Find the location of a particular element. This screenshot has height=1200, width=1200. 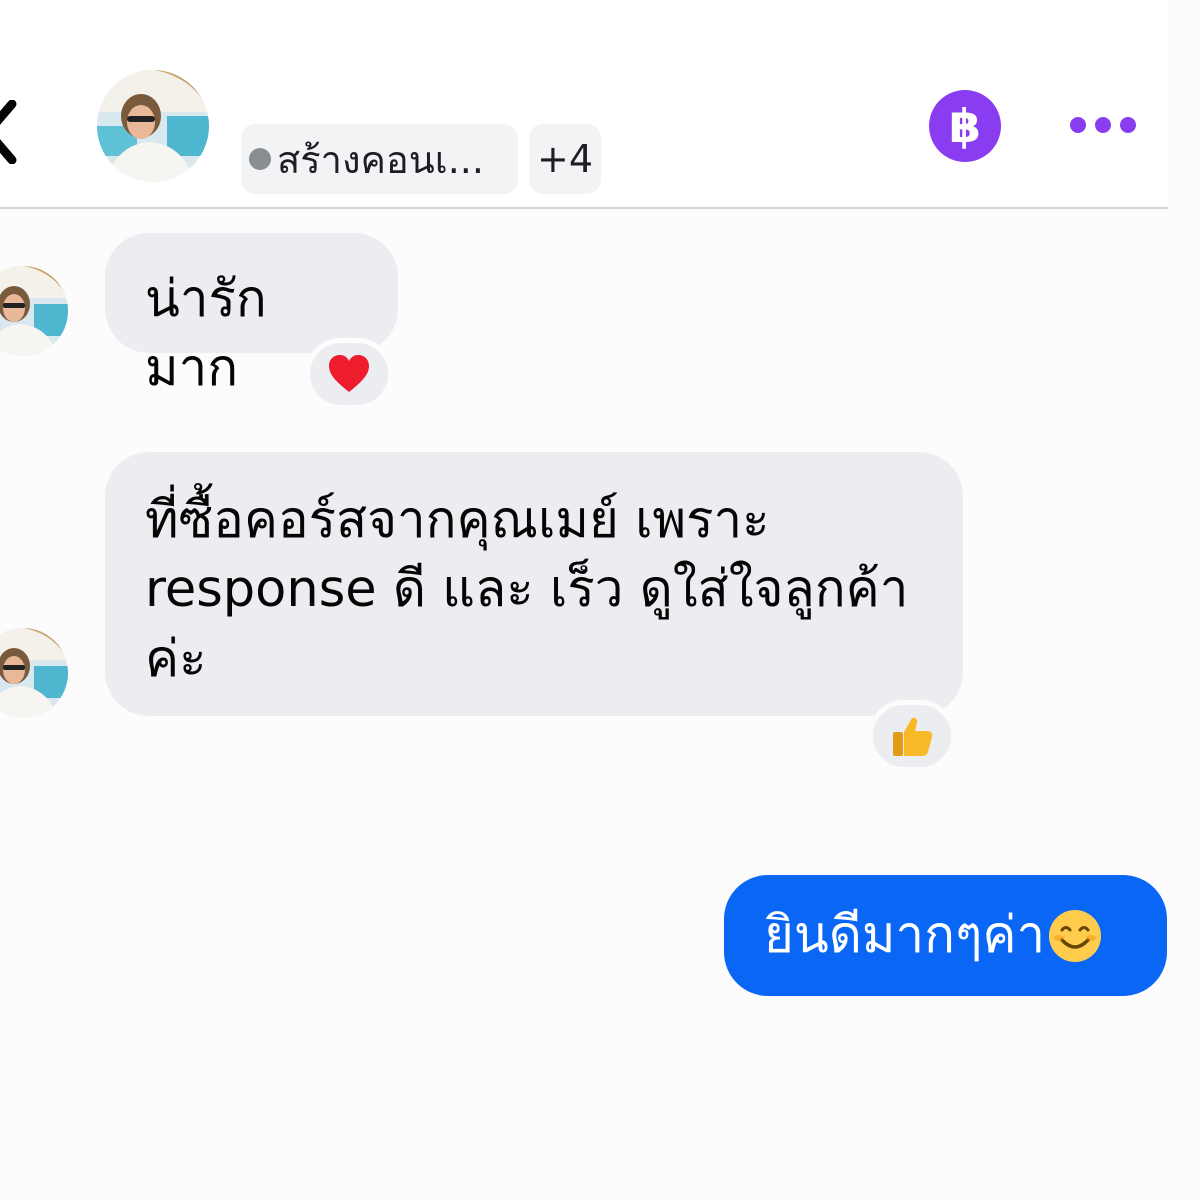

status-dot-icon is located at coordinates (260, 159).